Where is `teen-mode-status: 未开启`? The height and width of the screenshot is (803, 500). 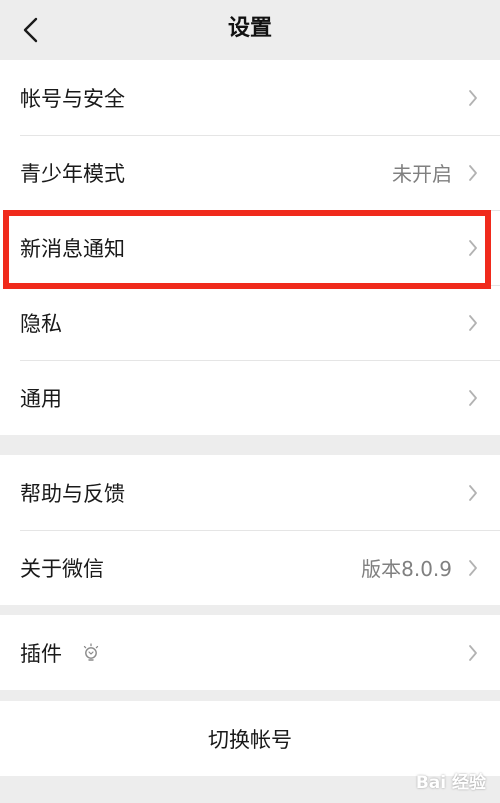
teen-mode-status: 未开启 is located at coordinates (422, 174).